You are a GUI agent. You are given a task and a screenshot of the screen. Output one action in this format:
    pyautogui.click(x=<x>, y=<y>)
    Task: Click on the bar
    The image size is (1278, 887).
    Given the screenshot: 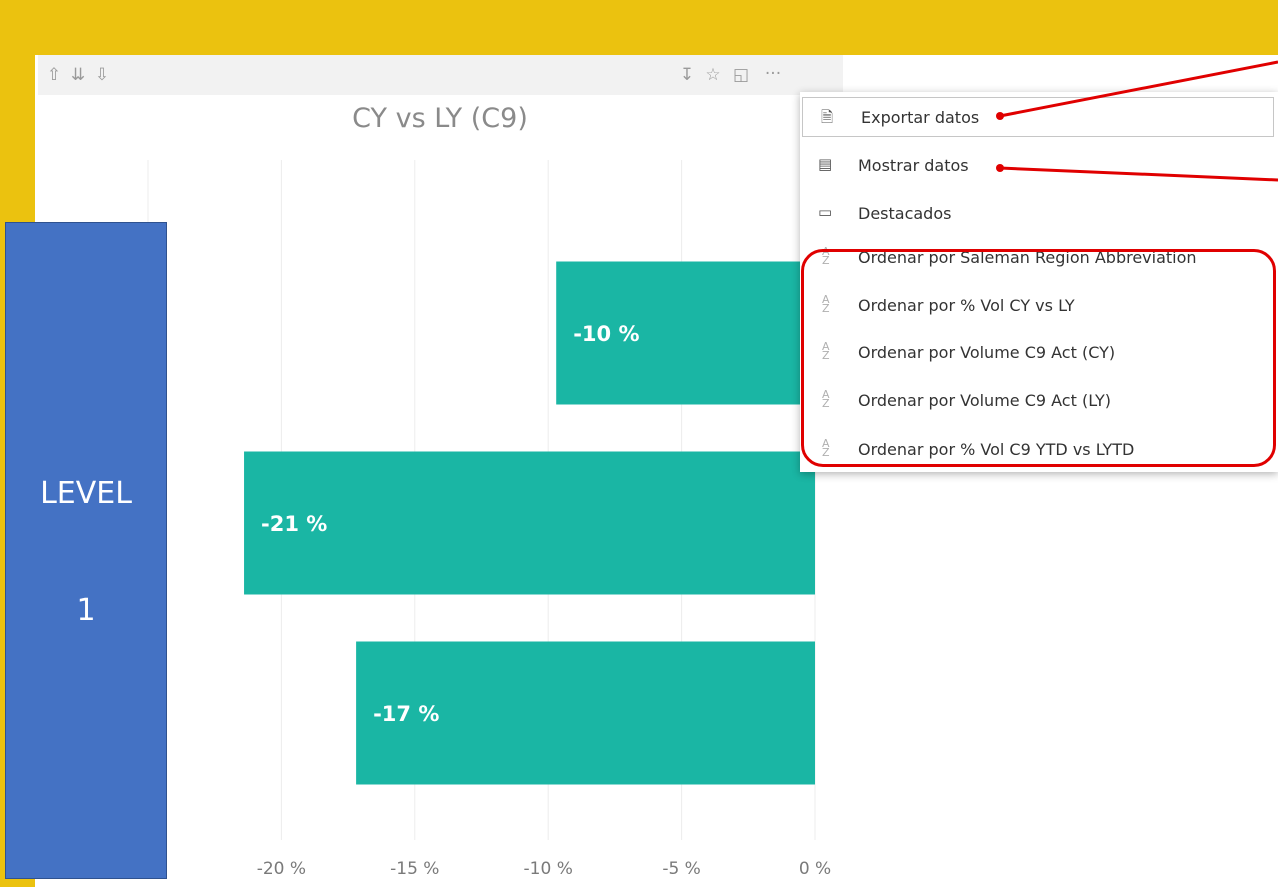 What is the action you would take?
    pyautogui.click(x=530, y=523)
    